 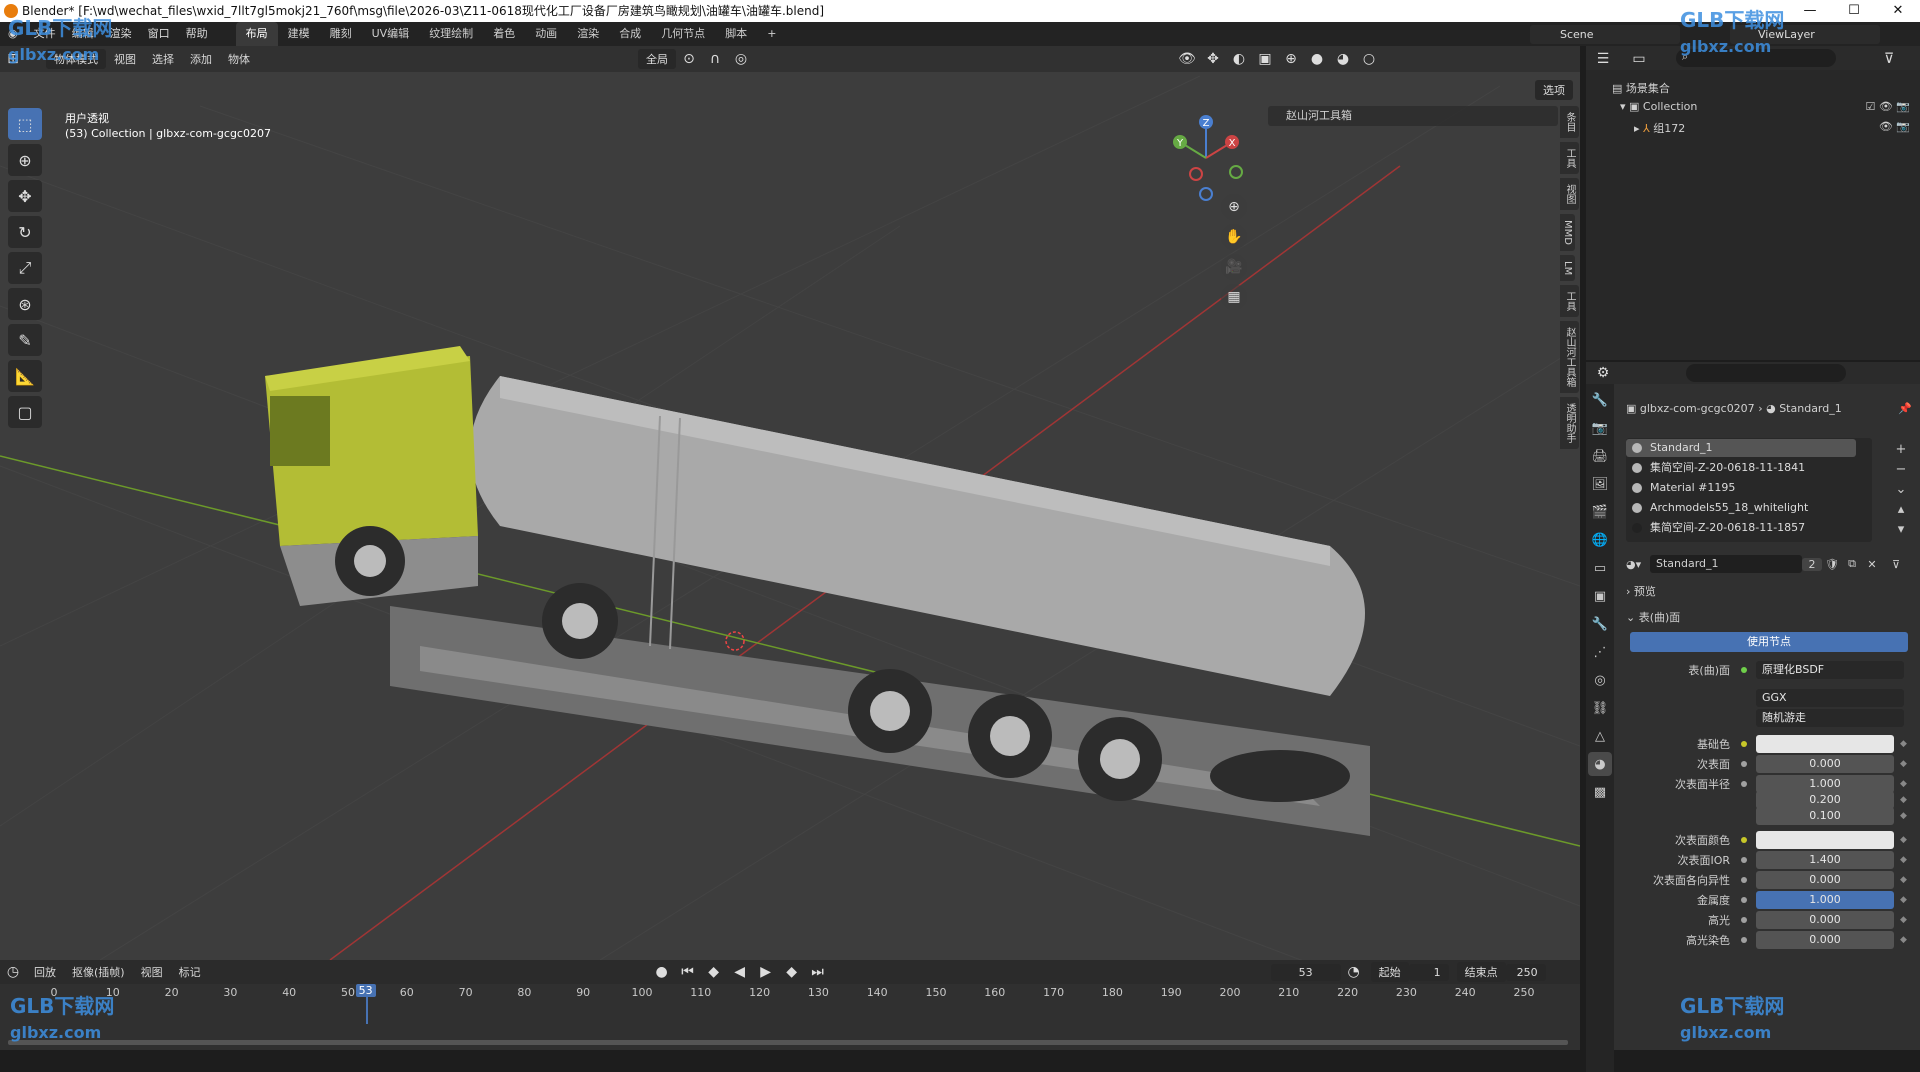 What do you see at coordinates (1567, 268) in the screenshot?
I see `n-tab-lm: LM` at bounding box center [1567, 268].